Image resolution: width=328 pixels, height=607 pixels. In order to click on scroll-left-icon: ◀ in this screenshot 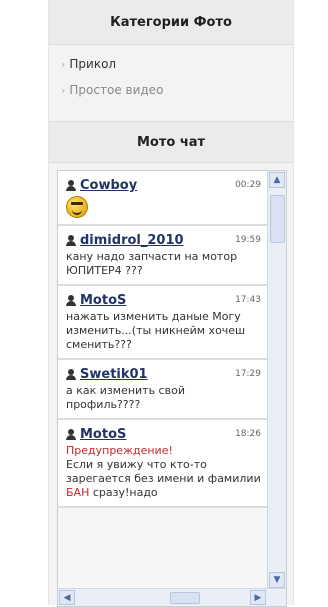, I will do `click(67, 597)`.